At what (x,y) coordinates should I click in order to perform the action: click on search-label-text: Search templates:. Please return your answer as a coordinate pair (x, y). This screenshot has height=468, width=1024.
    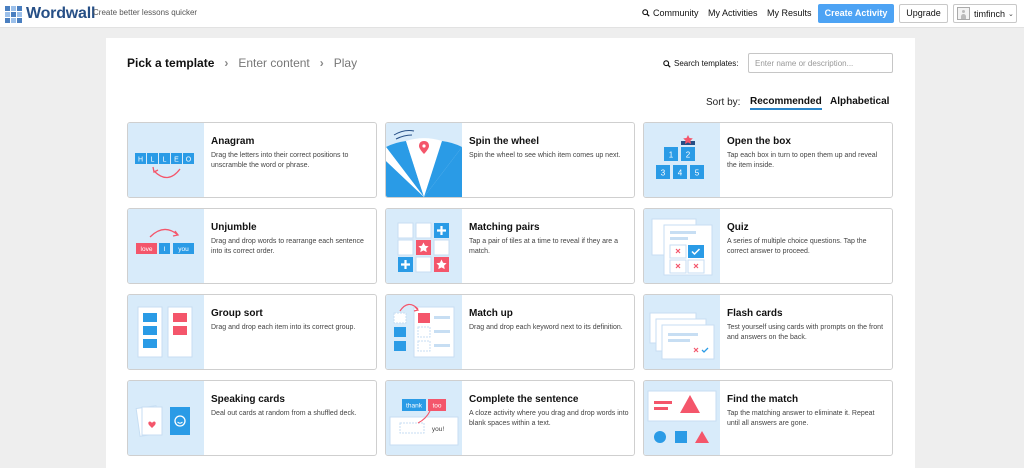
    Looking at the image, I should click on (706, 63).